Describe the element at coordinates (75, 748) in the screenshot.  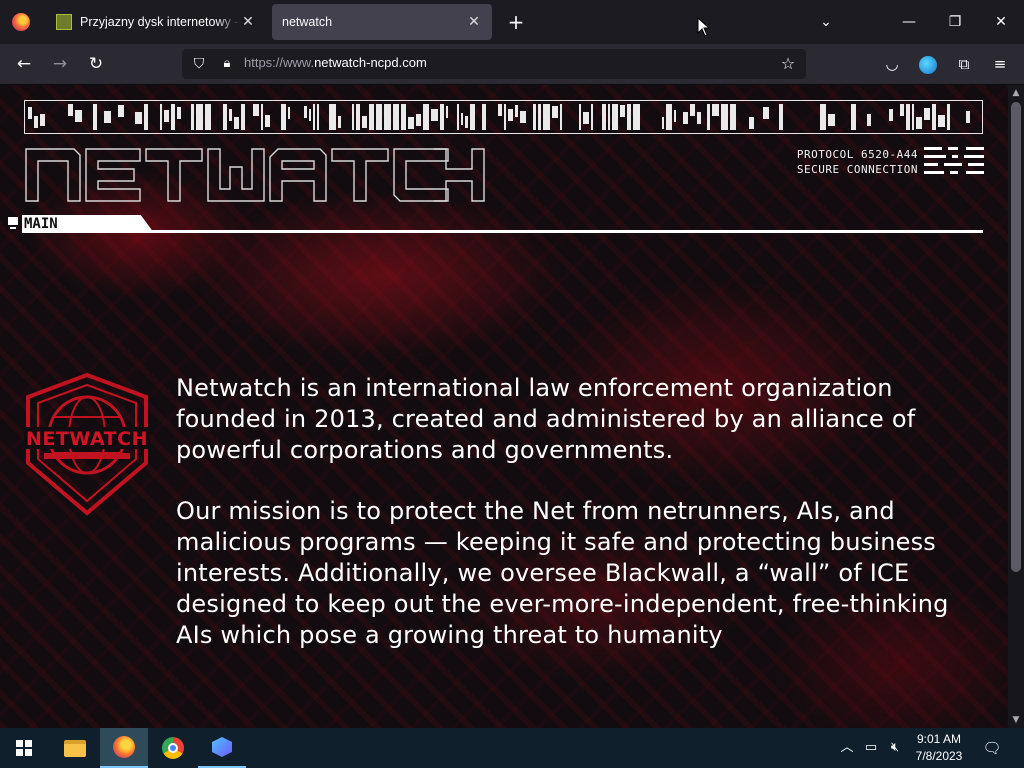
I see `taskbar-file-explorer` at that location.